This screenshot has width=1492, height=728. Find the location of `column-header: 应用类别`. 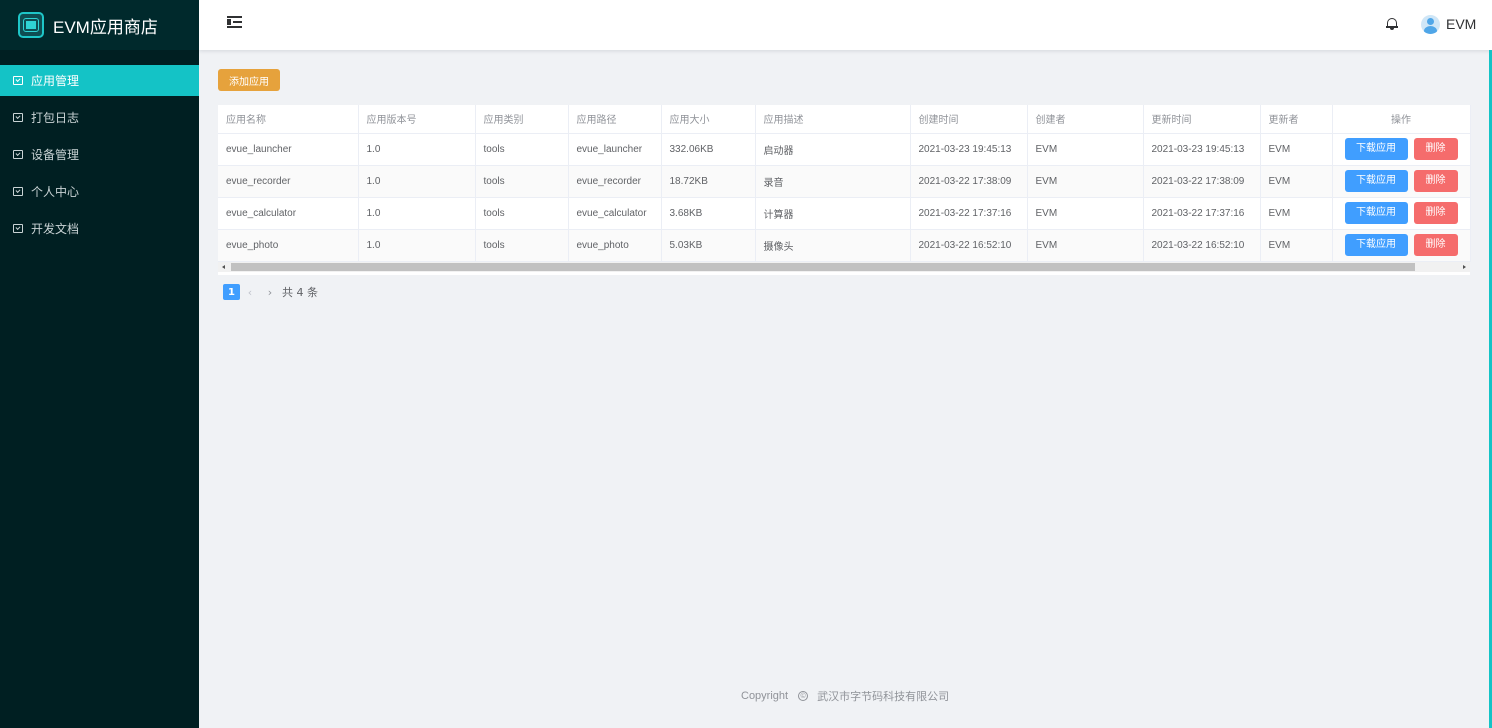

column-header: 应用类别 is located at coordinates (522, 119).